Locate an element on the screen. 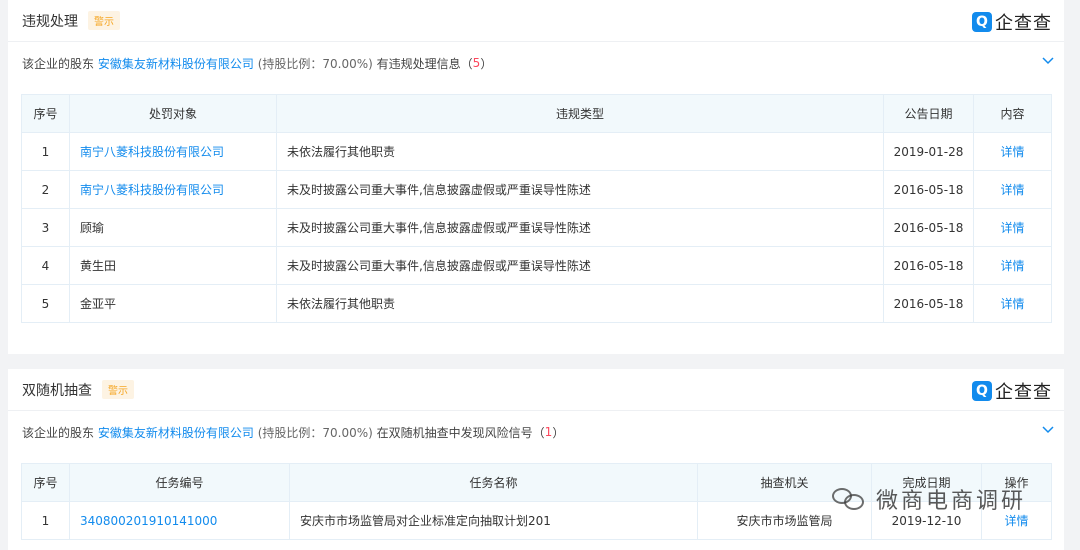 The height and width of the screenshot is (550, 1080). target-name: 金亚平 is located at coordinates (173, 303).